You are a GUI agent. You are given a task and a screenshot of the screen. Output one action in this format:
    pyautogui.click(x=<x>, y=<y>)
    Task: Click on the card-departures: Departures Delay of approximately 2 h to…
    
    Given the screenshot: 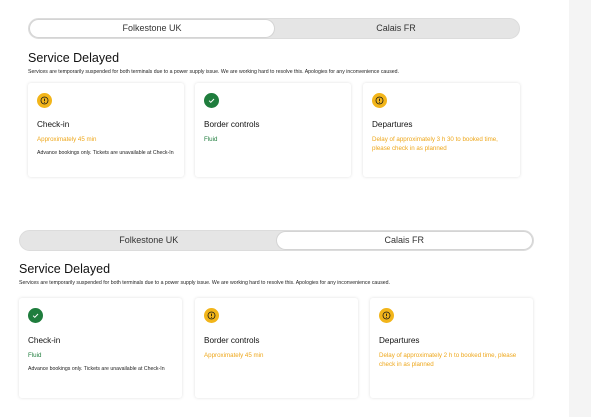 What is the action you would take?
    pyautogui.click(x=451, y=348)
    